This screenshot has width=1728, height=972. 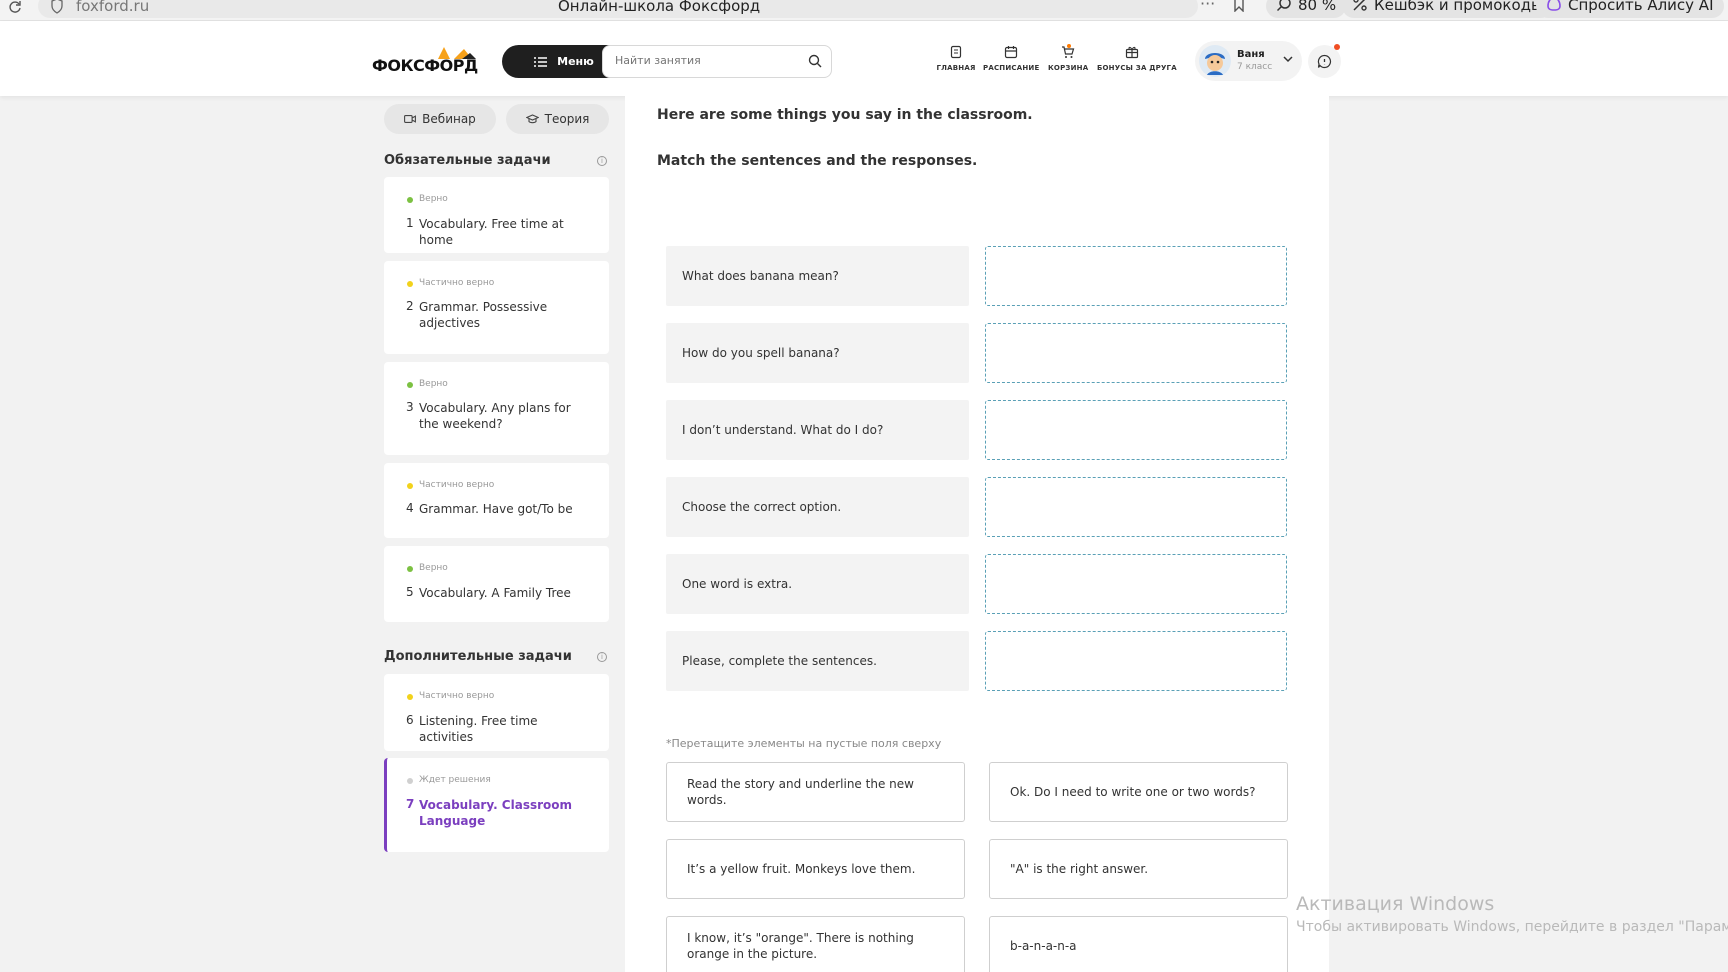 What do you see at coordinates (410, 223) in the screenshot?
I see `task-number: 1` at bounding box center [410, 223].